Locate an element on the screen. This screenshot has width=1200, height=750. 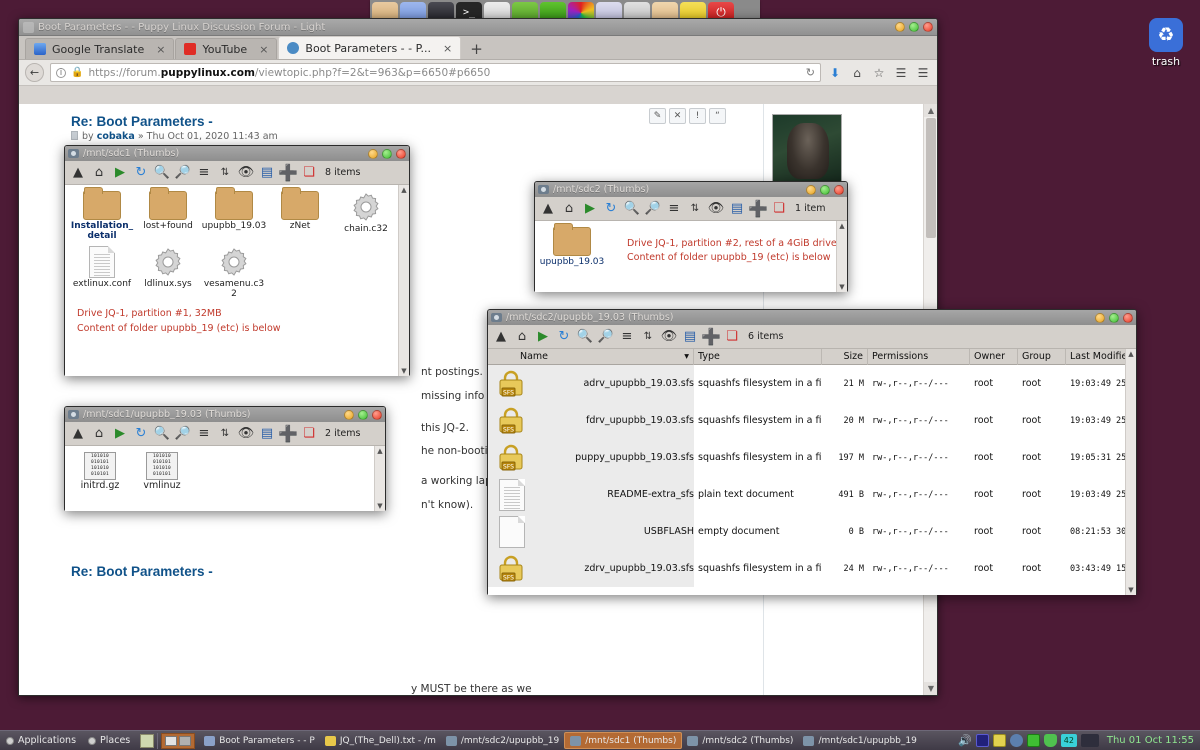
task-button-sdc1-upupbb: /mnt/sdc1/upupbb_19 is located at coordinates (859, 740).